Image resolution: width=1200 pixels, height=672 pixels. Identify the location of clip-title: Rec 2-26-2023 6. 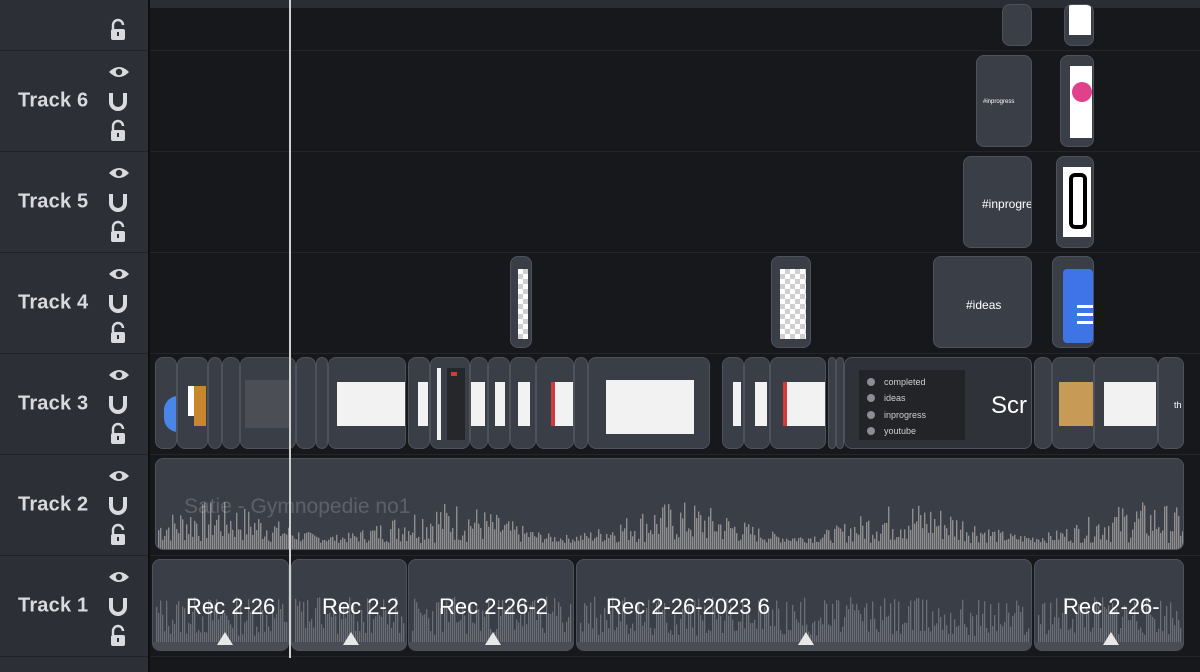
(688, 606).